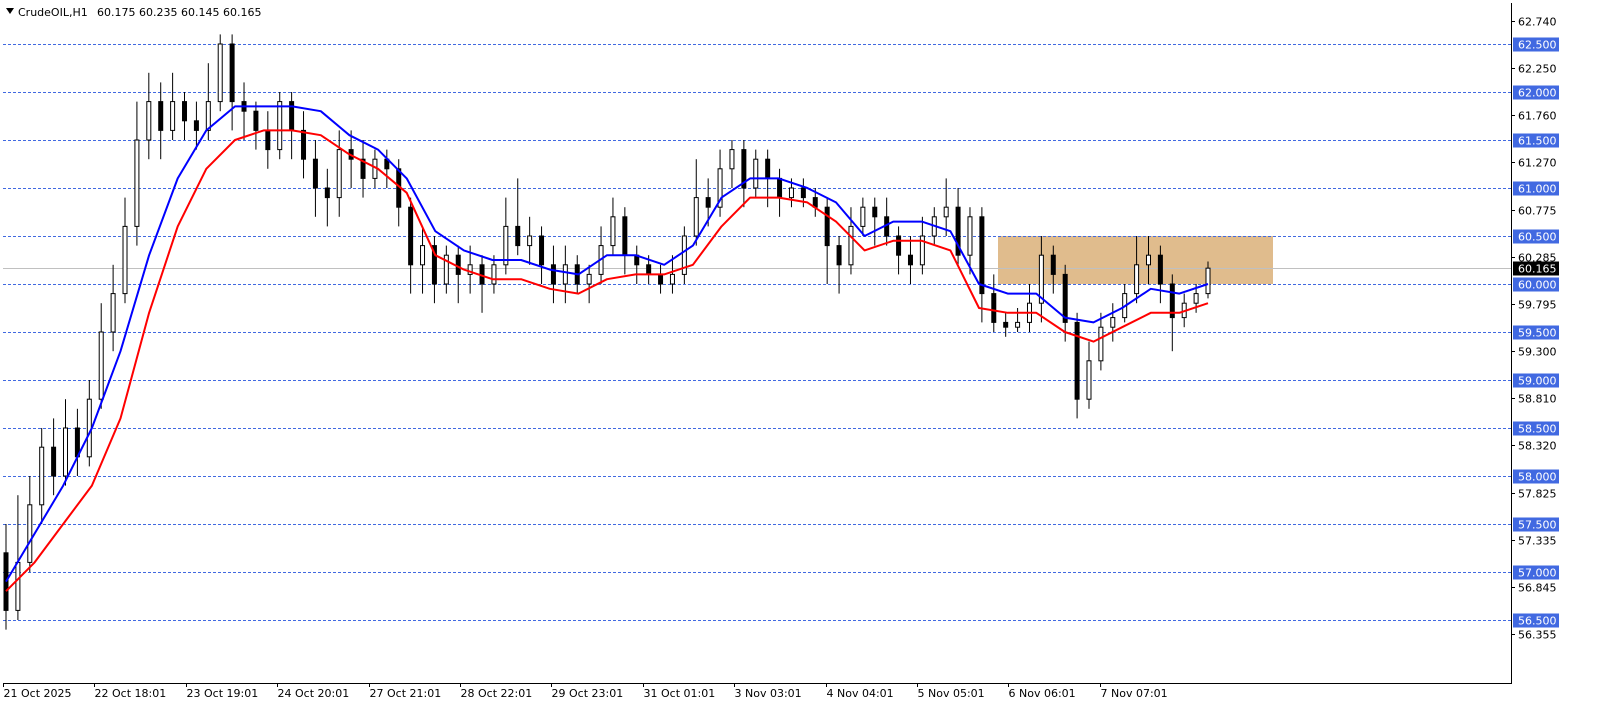 Image resolution: width=1614 pixels, height=702 pixels. I want to click on chart-menu-triangle-icon, so click(10, 11).